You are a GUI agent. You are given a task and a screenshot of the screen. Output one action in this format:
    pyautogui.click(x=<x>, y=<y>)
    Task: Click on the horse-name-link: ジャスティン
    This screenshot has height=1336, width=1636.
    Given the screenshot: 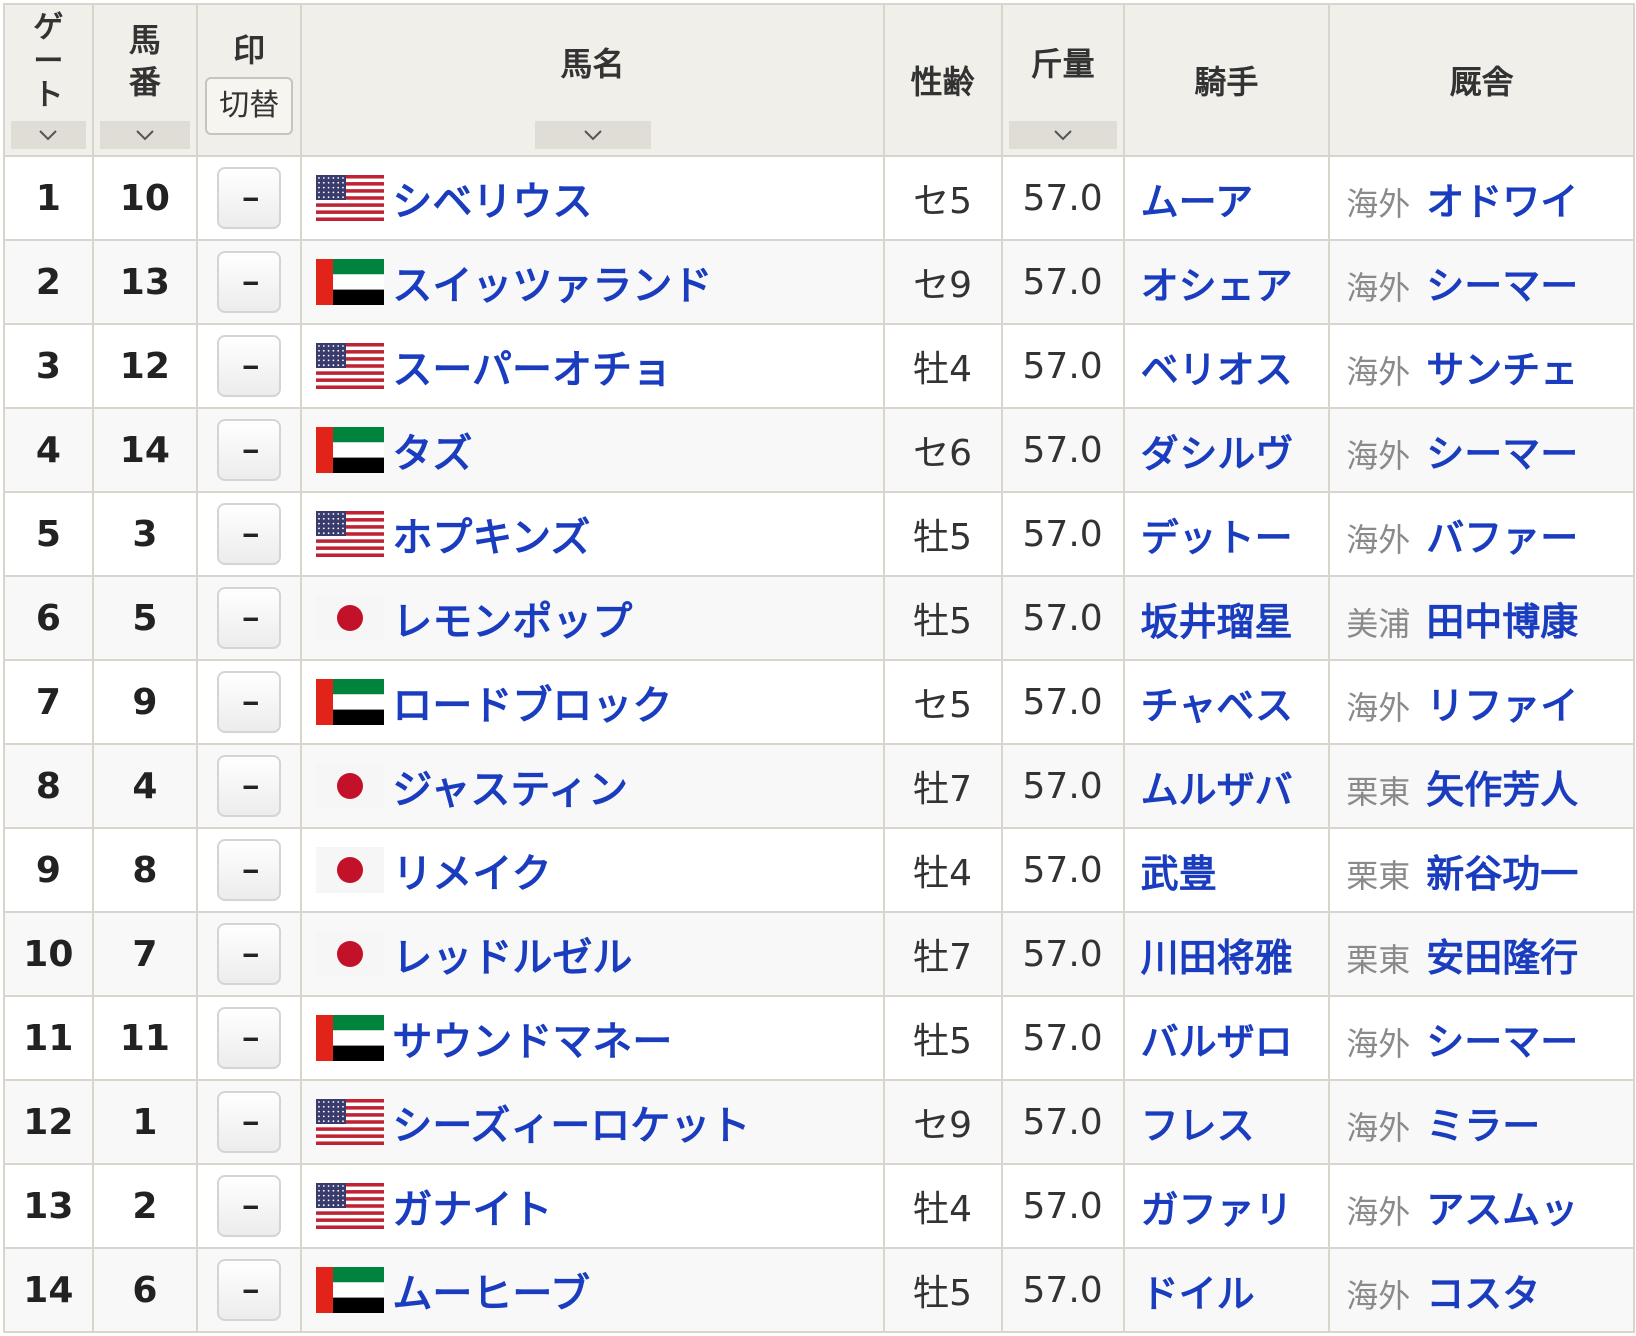 What is the action you would take?
    pyautogui.click(x=510, y=790)
    